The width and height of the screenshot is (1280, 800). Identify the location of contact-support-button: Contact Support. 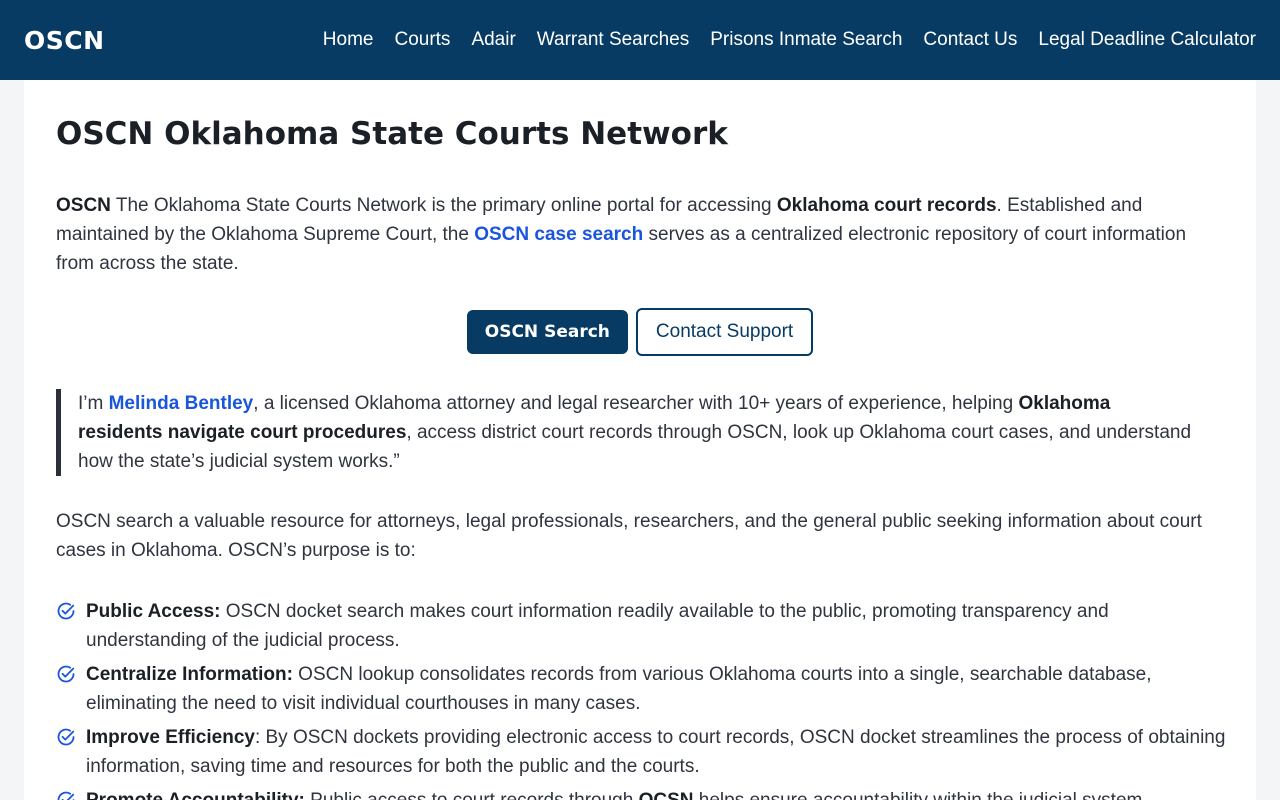
(724, 332).